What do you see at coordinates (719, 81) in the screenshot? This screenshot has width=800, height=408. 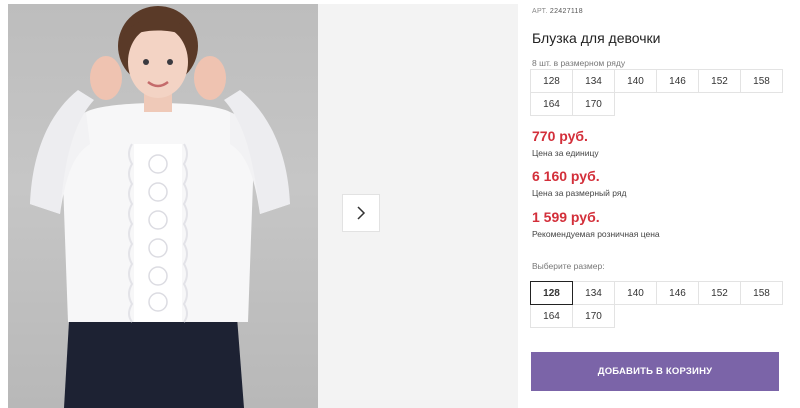 I see `pack-size-cell: 152` at bounding box center [719, 81].